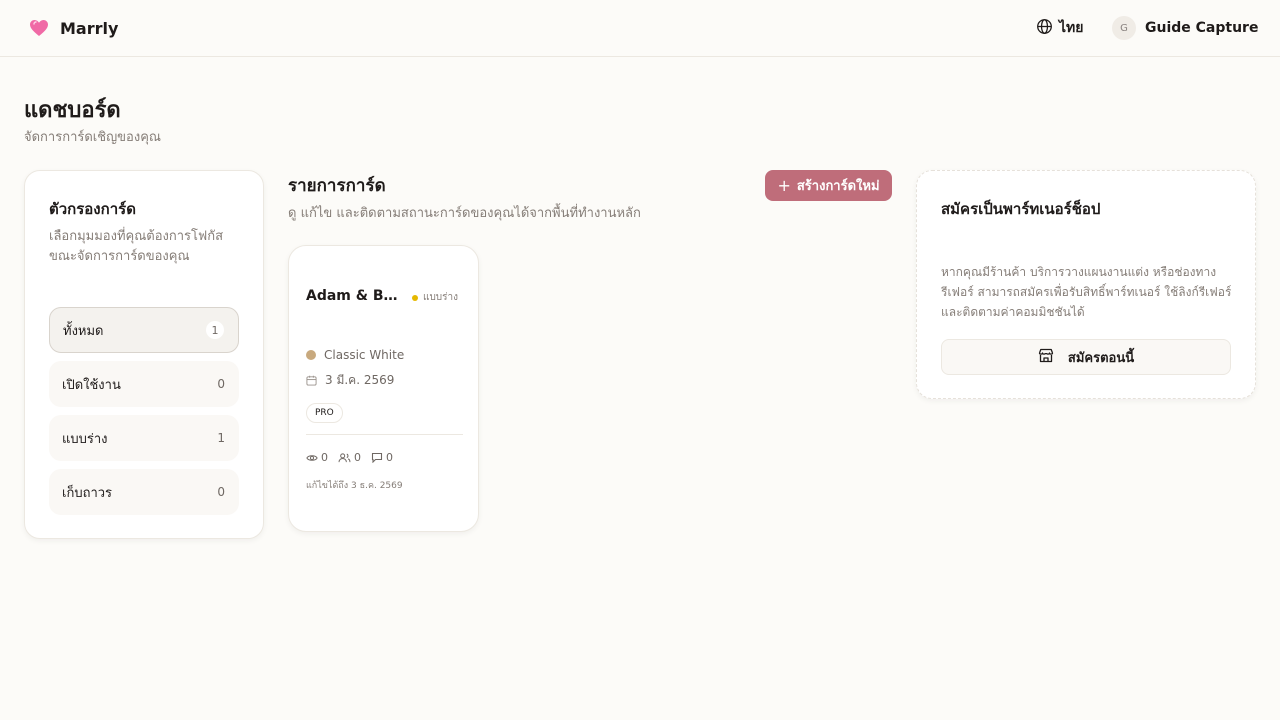 The image size is (1280, 720). I want to click on status-text: แบบร่าง, so click(441, 297).